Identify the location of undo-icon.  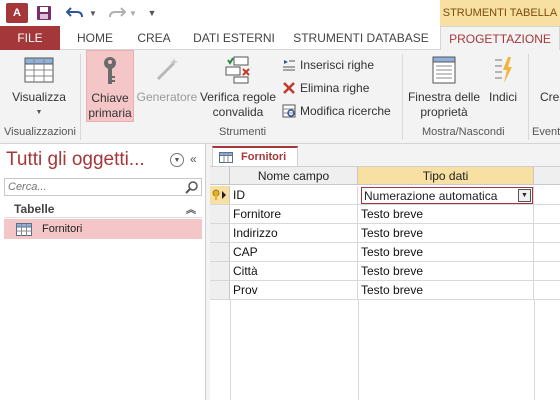
(75, 13).